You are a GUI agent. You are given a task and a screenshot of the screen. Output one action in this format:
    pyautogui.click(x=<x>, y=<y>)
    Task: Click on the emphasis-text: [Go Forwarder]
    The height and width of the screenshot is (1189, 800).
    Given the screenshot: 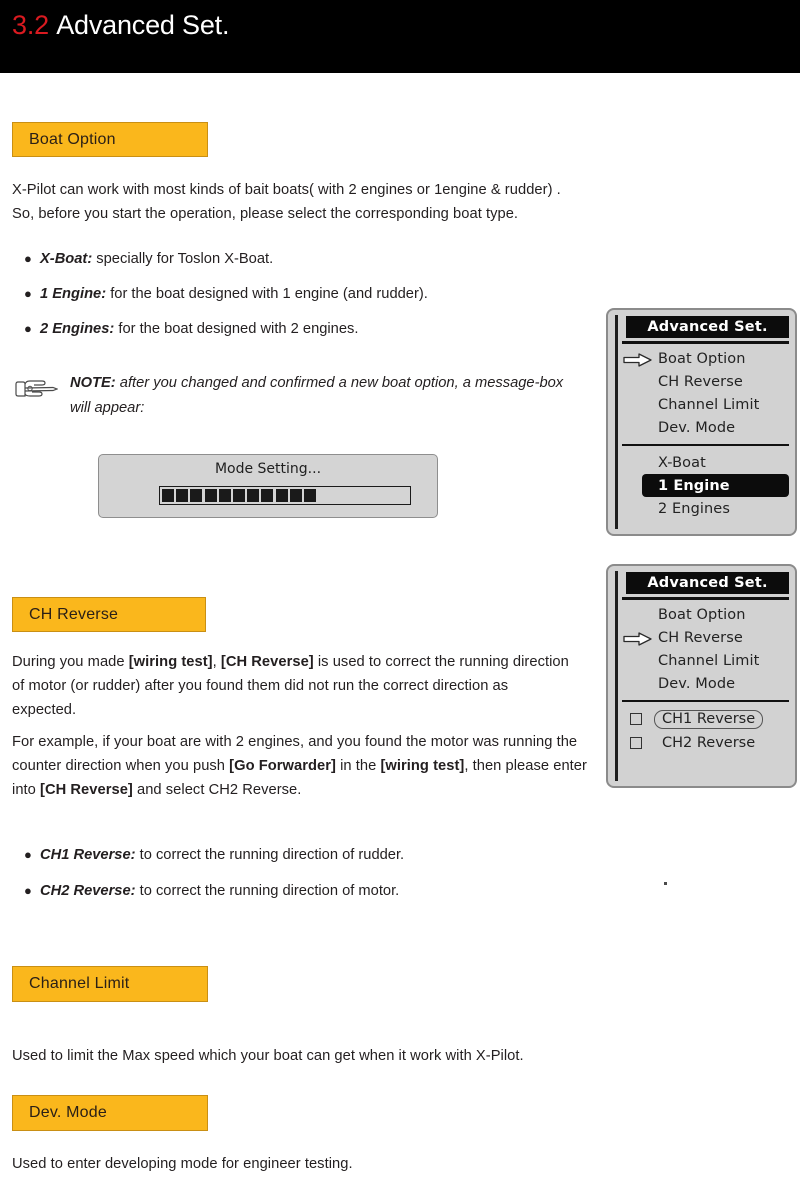 What is the action you would take?
    pyautogui.click(x=282, y=766)
    